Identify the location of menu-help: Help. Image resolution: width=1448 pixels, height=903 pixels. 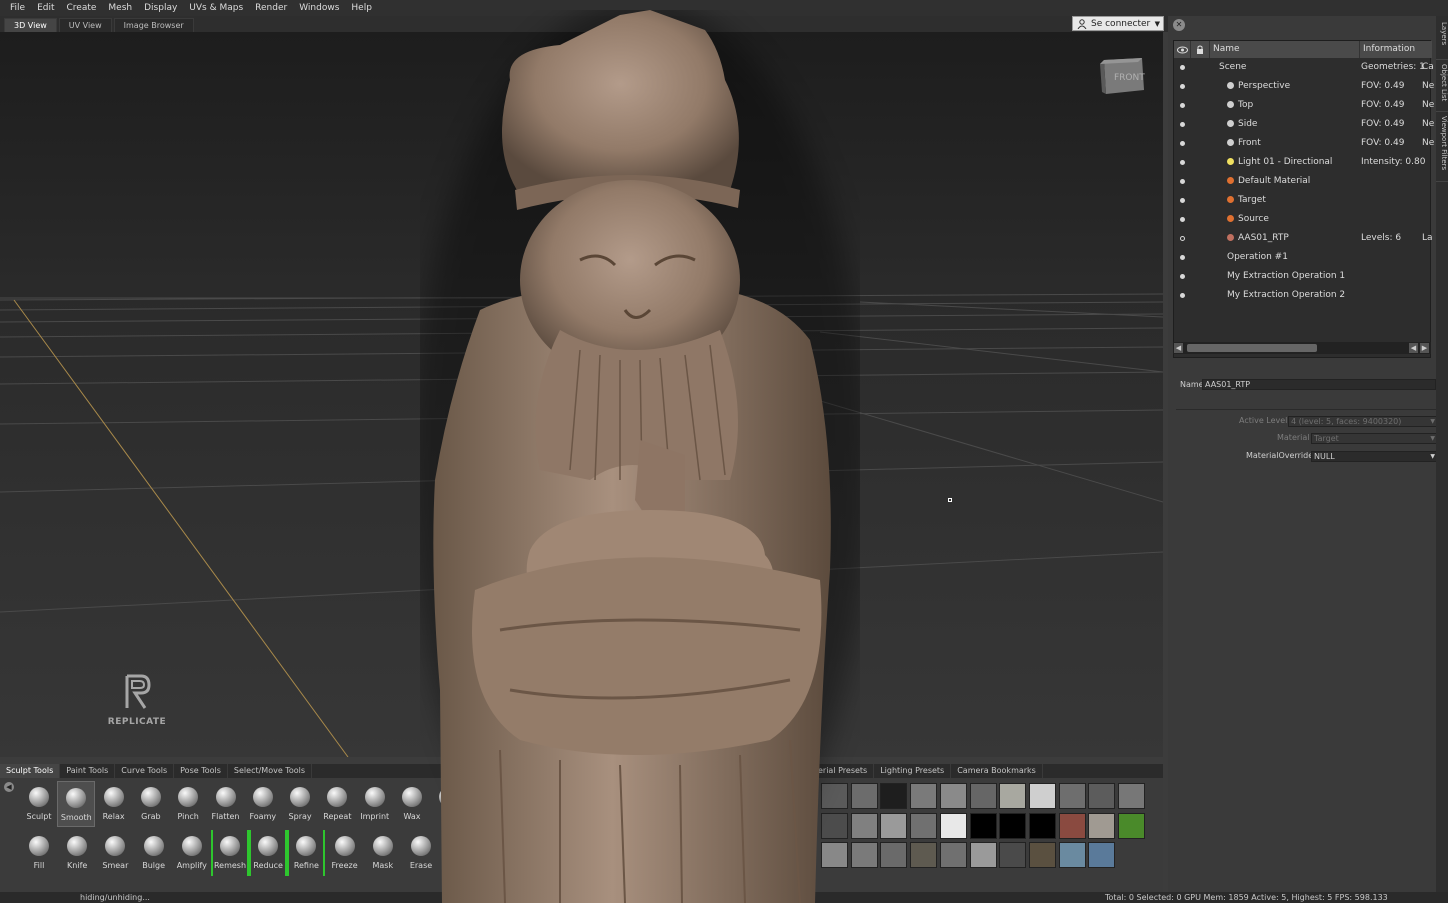
(361, 8).